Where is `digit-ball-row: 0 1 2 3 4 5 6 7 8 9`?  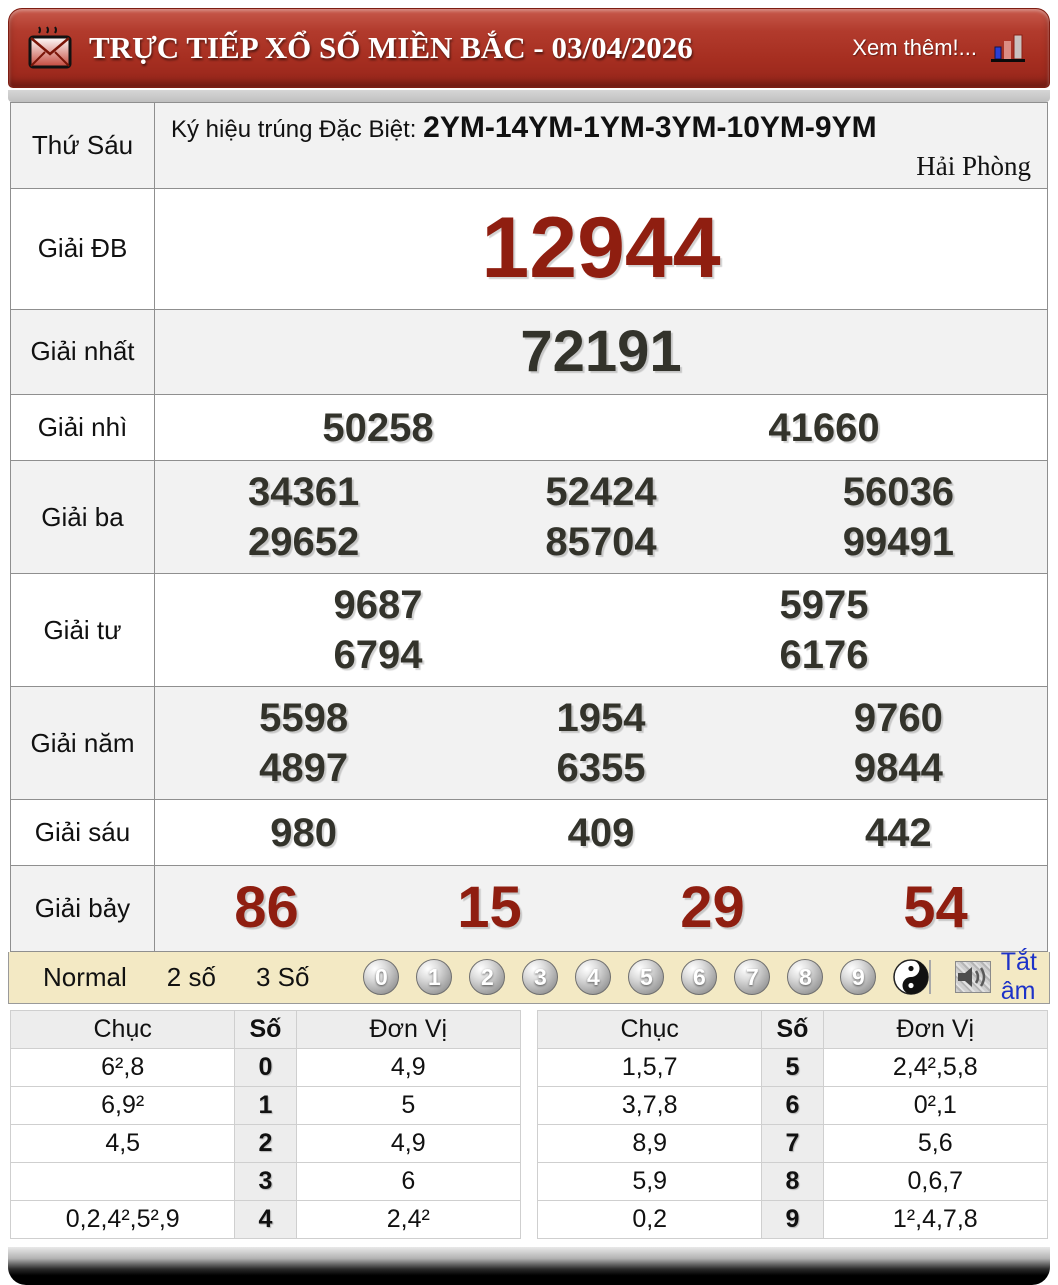
digit-ball-row: 0 1 2 3 4 5 6 7 8 9 is located at coordinates (646, 977).